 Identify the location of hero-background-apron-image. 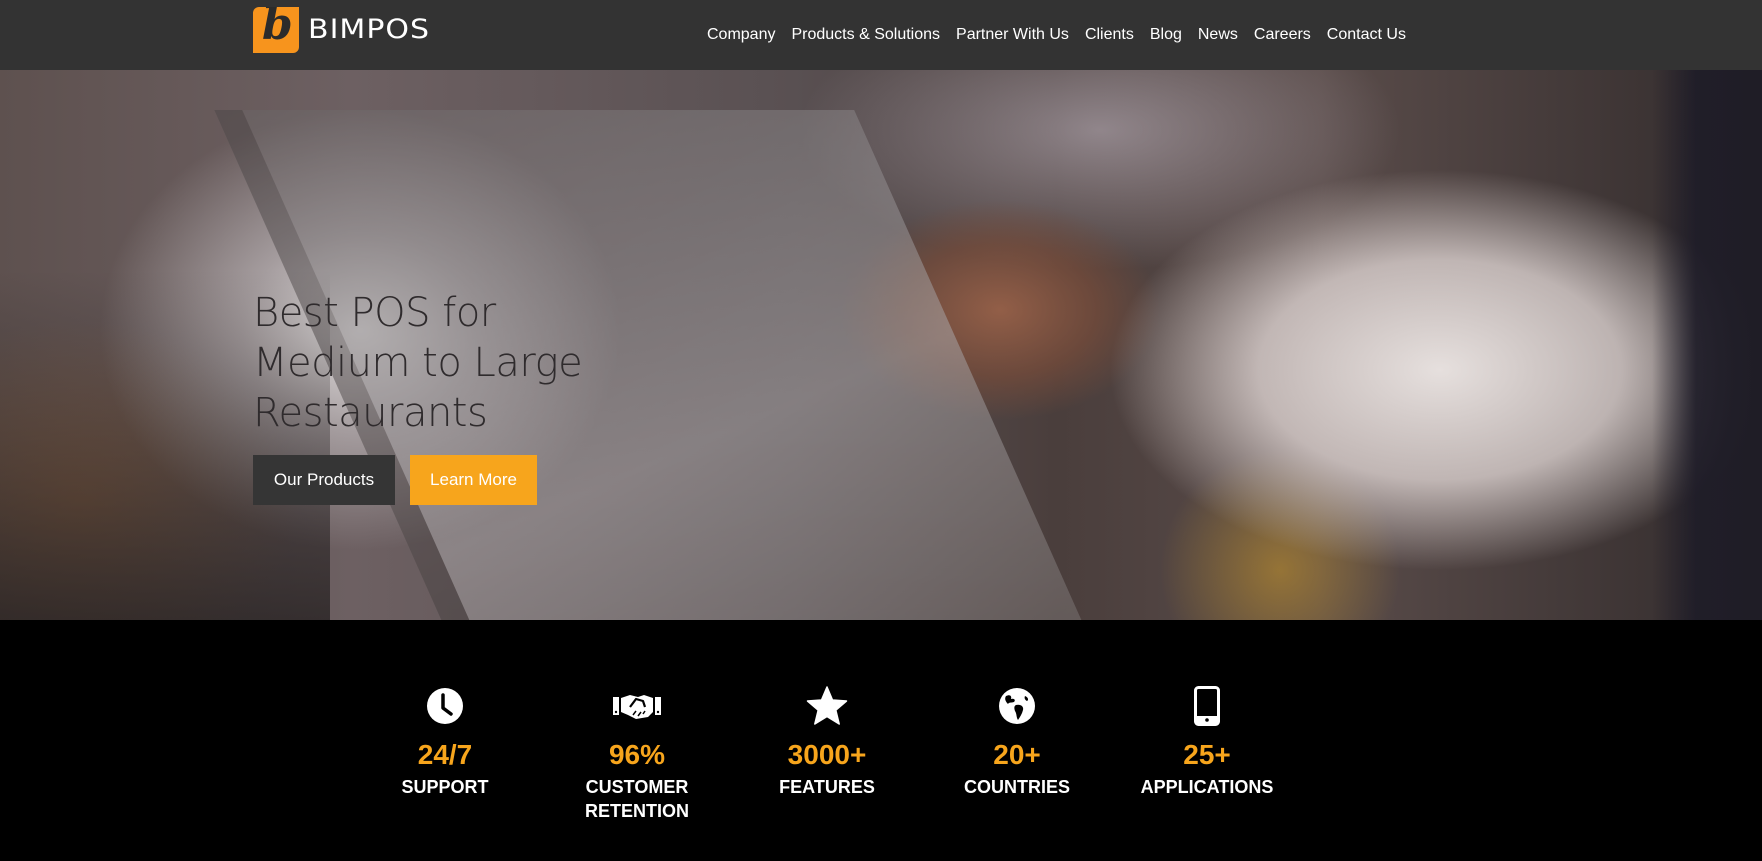
(1707, 345).